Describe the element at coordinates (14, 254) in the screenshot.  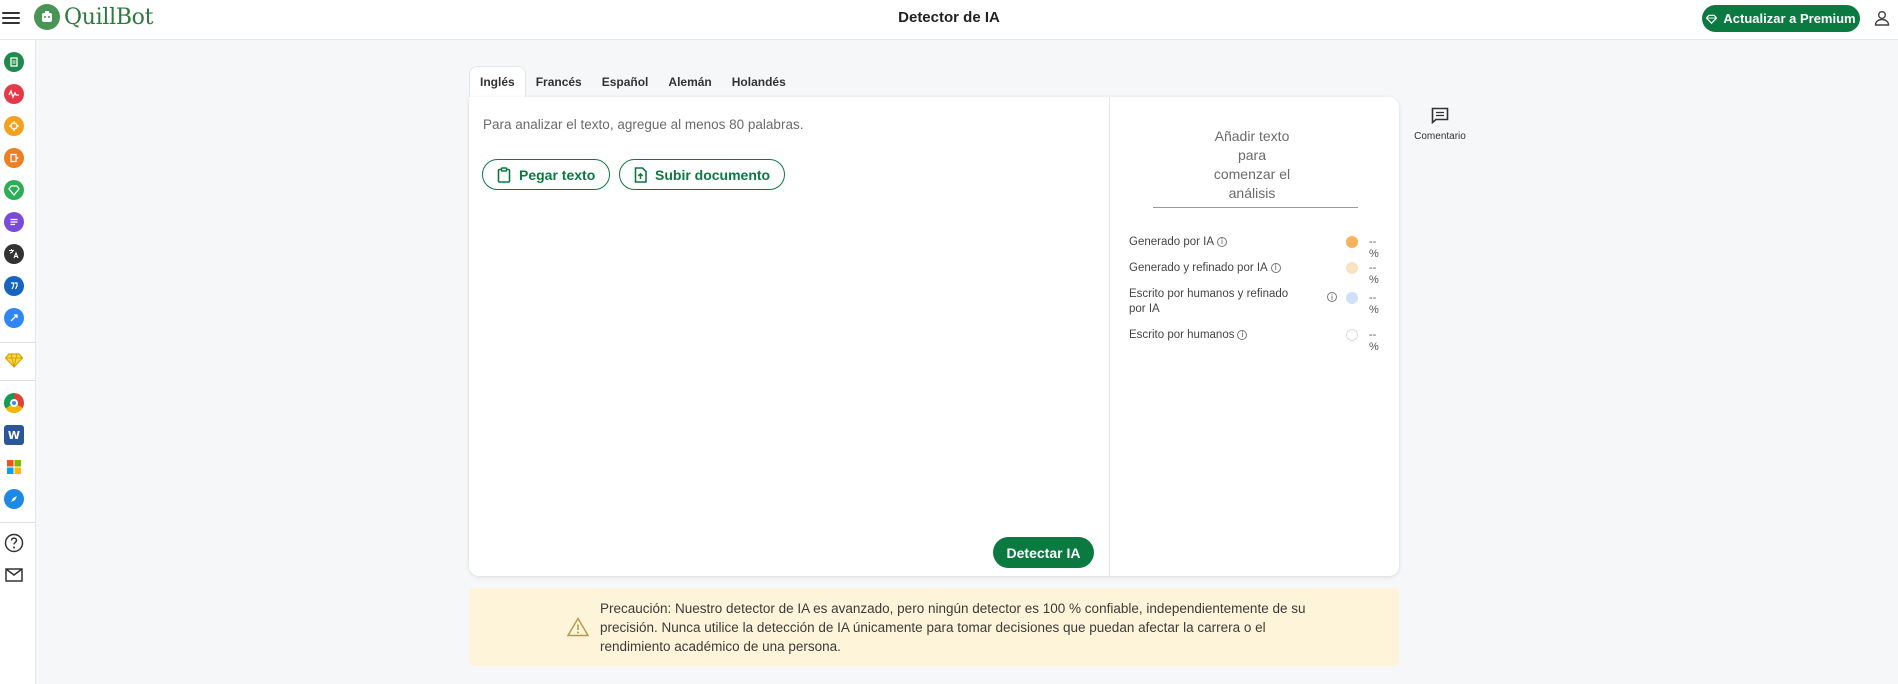
I see `translator-icon` at that location.